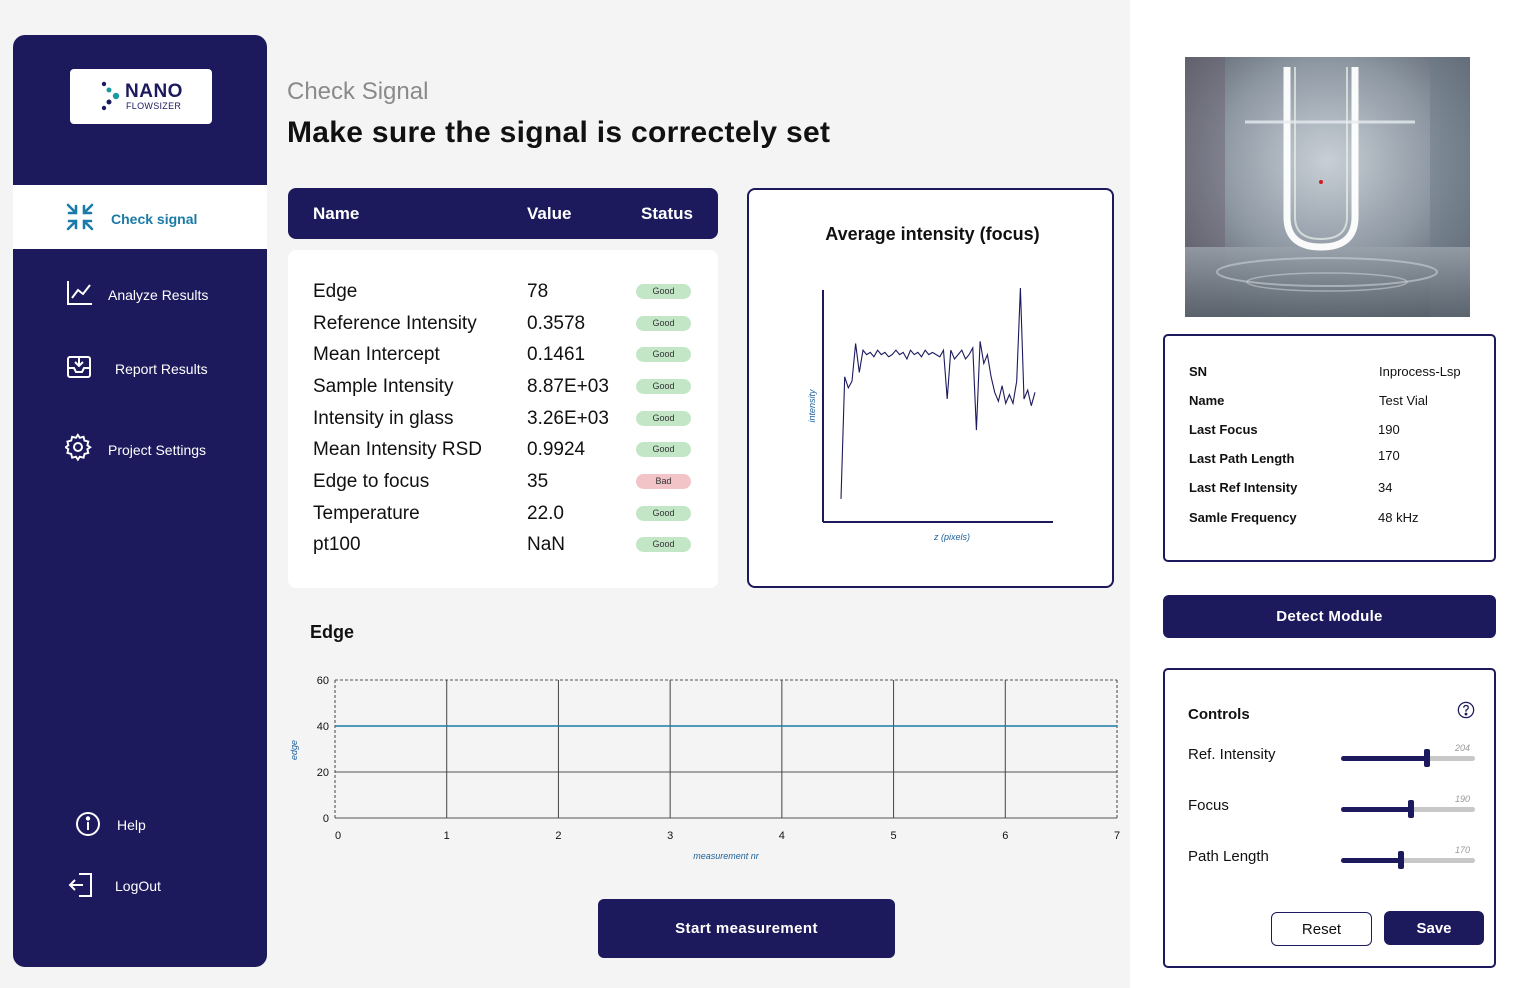  I want to click on nav-item-analyze-results: Analyze Results, so click(140, 293).